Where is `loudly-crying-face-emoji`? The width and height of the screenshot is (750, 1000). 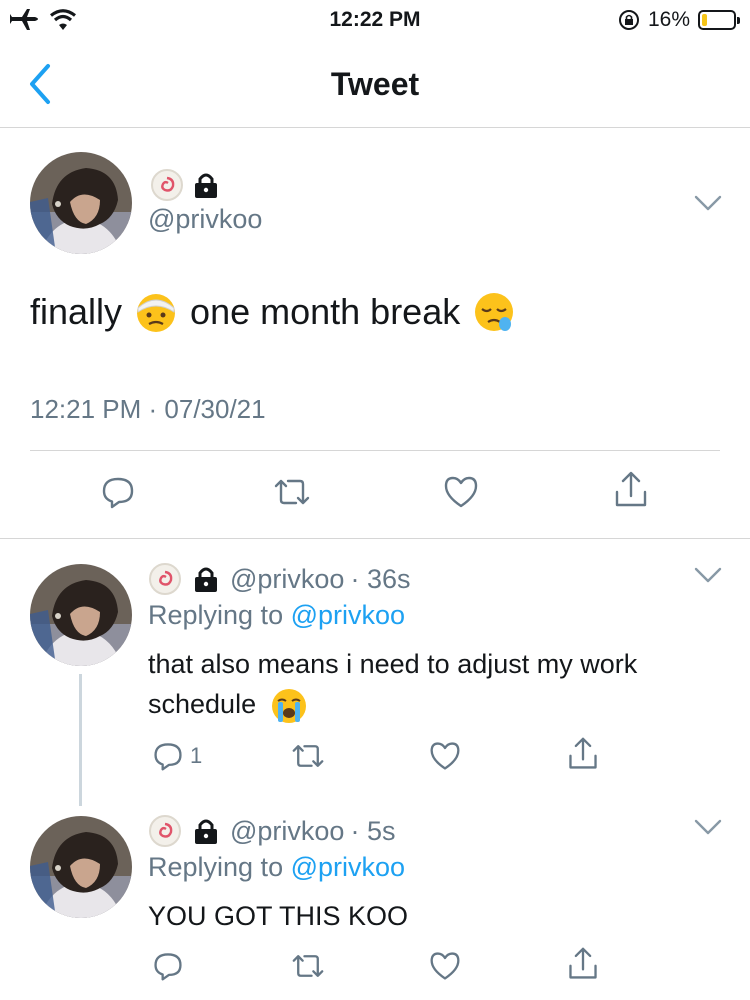 loudly-crying-face-emoji is located at coordinates (288, 705).